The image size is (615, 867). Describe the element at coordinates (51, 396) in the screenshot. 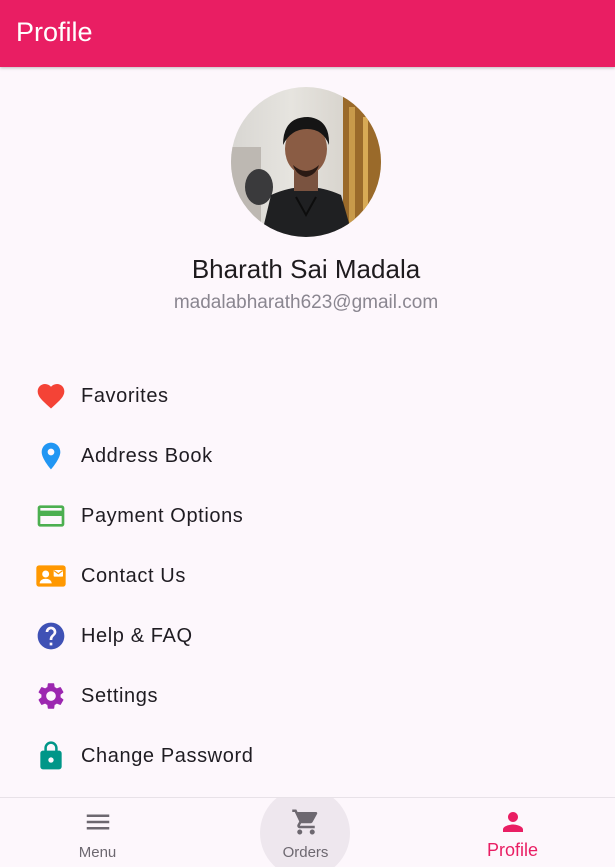

I see `heart-icon` at that location.